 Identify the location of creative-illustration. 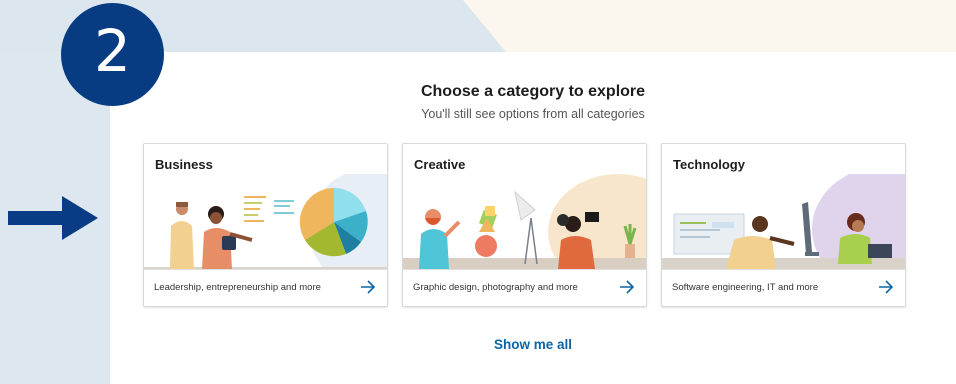
(524, 221).